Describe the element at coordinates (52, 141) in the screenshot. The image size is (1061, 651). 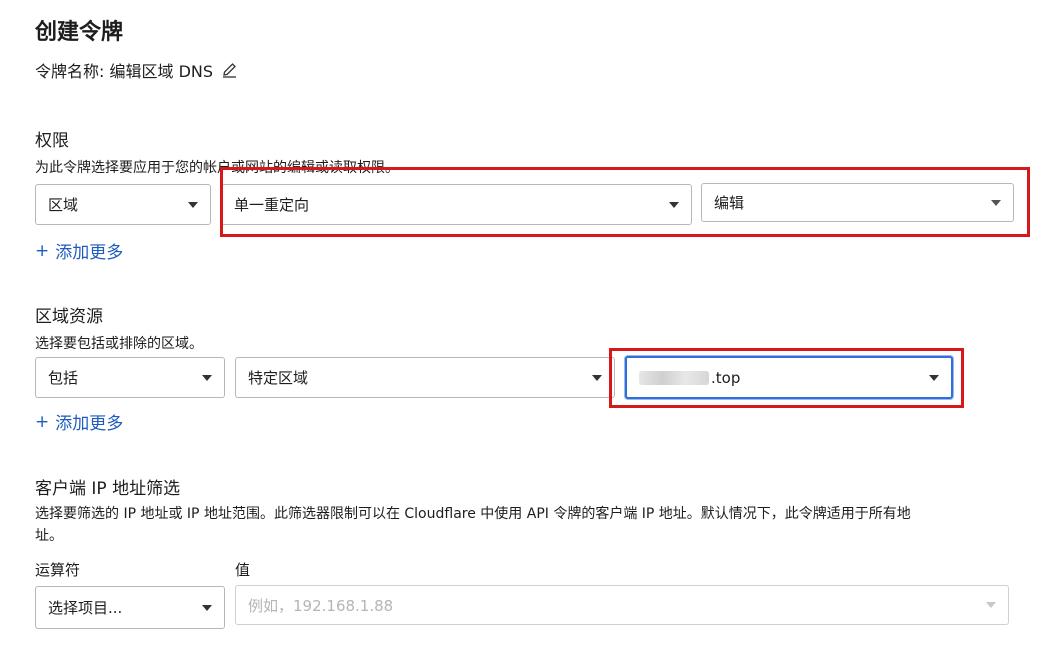
I see `permissions-title: 权限` at that location.